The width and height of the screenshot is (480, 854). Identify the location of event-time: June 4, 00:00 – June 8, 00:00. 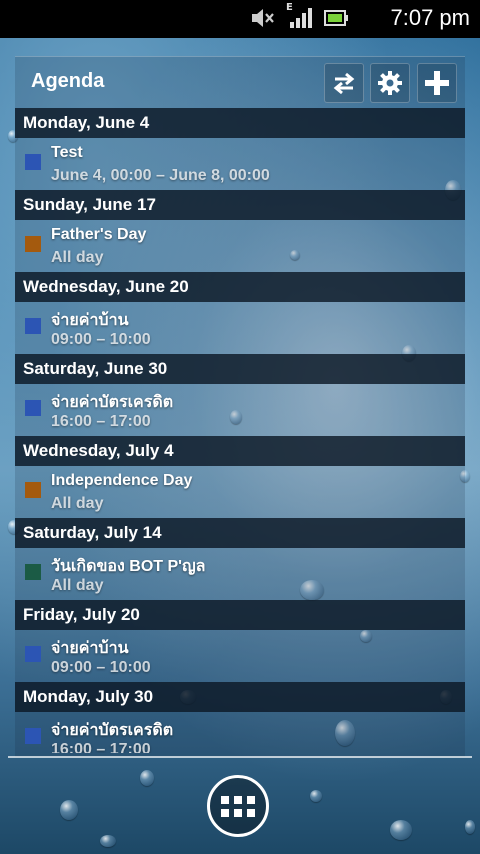
(160, 175).